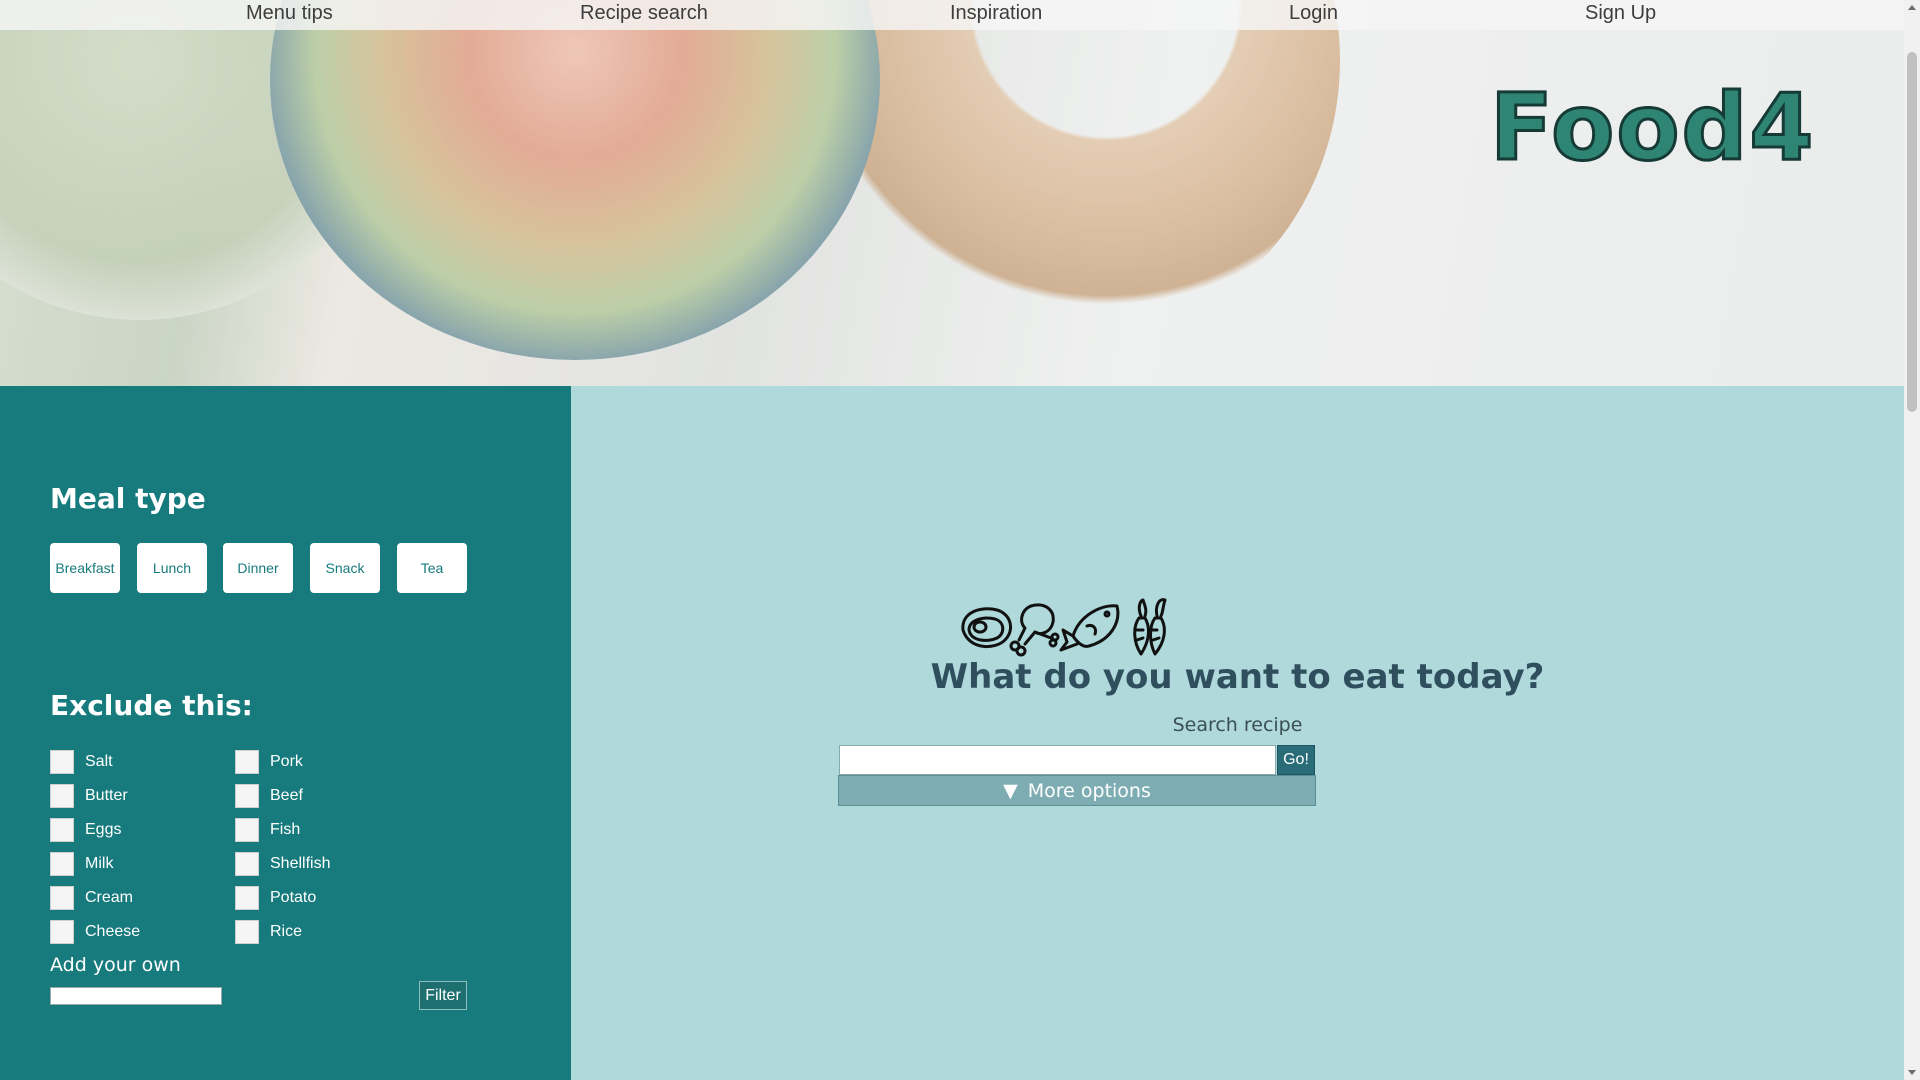  What do you see at coordinates (258, 568) in the screenshot?
I see `meal-type-dinner-button: Dinner` at bounding box center [258, 568].